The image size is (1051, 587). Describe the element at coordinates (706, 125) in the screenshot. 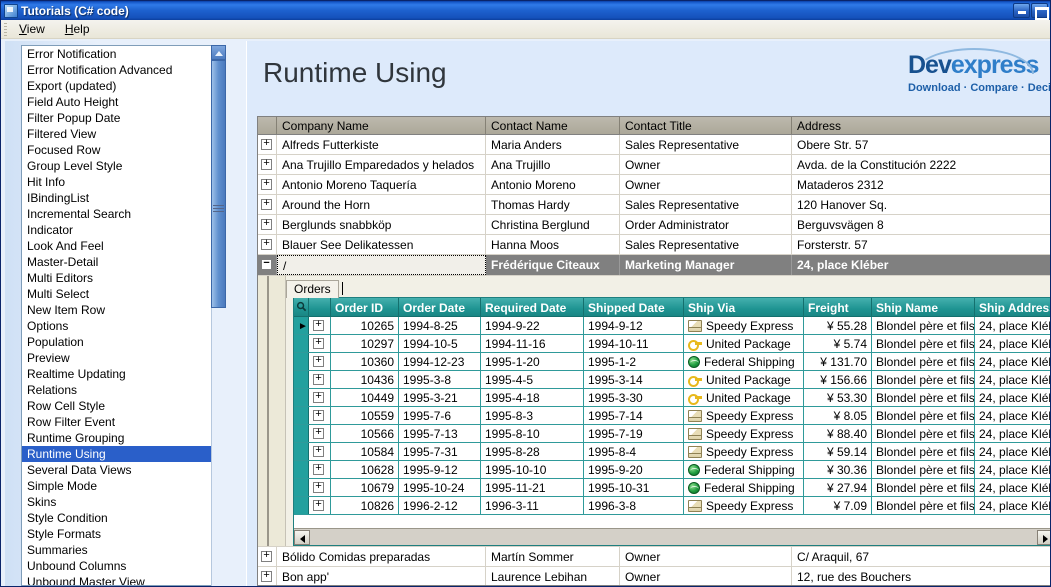

I see `column-header-contact-title: Contact Title` at that location.